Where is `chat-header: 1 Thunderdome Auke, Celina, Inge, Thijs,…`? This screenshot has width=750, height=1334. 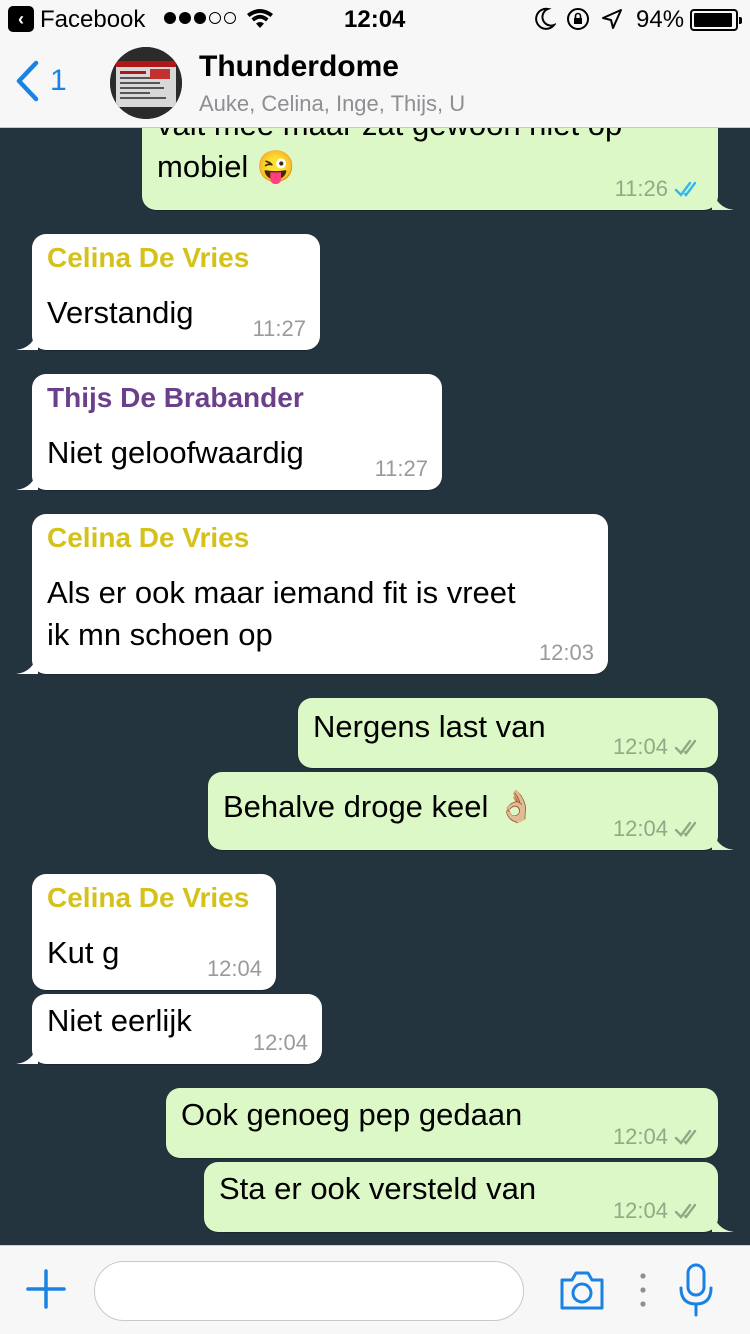
chat-header: 1 Thunderdome Auke, Celina, Inge, Thijs,… is located at coordinates (375, 84).